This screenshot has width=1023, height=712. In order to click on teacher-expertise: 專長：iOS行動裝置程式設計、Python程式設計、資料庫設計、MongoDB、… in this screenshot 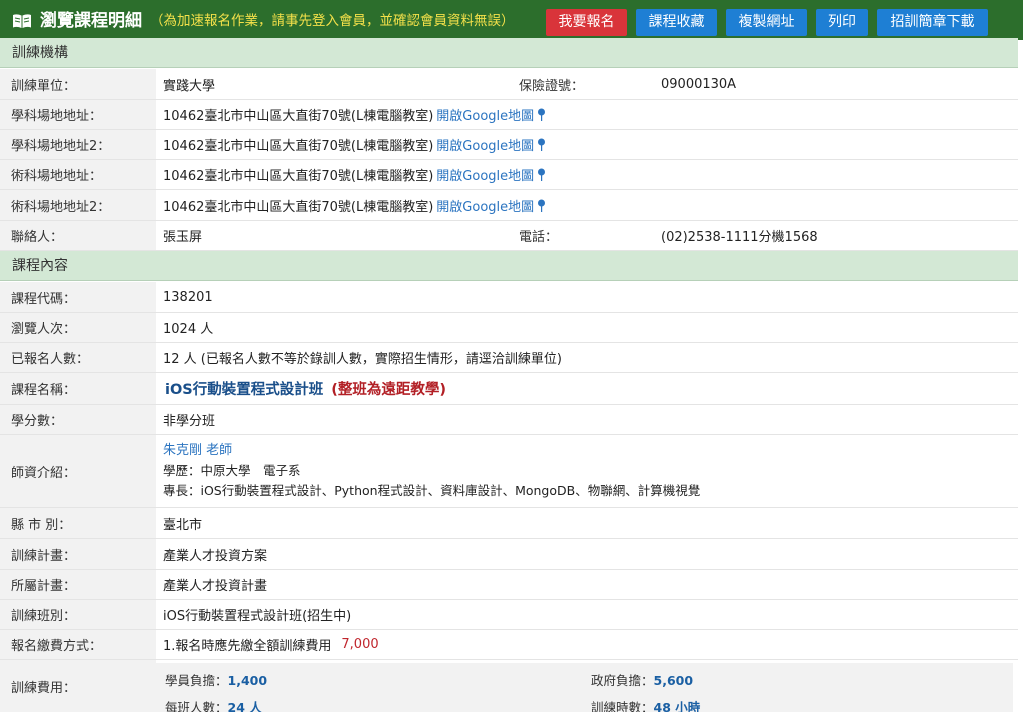, I will do `click(432, 490)`.